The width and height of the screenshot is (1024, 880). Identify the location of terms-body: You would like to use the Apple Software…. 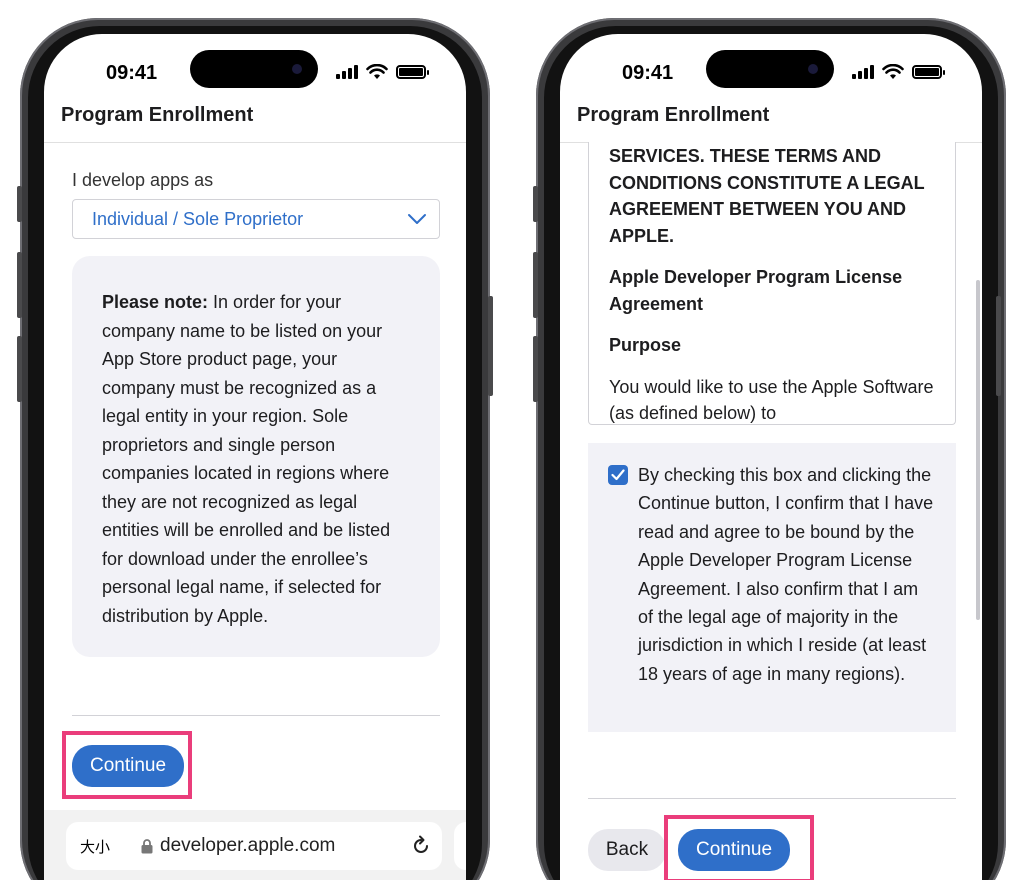
(771, 400).